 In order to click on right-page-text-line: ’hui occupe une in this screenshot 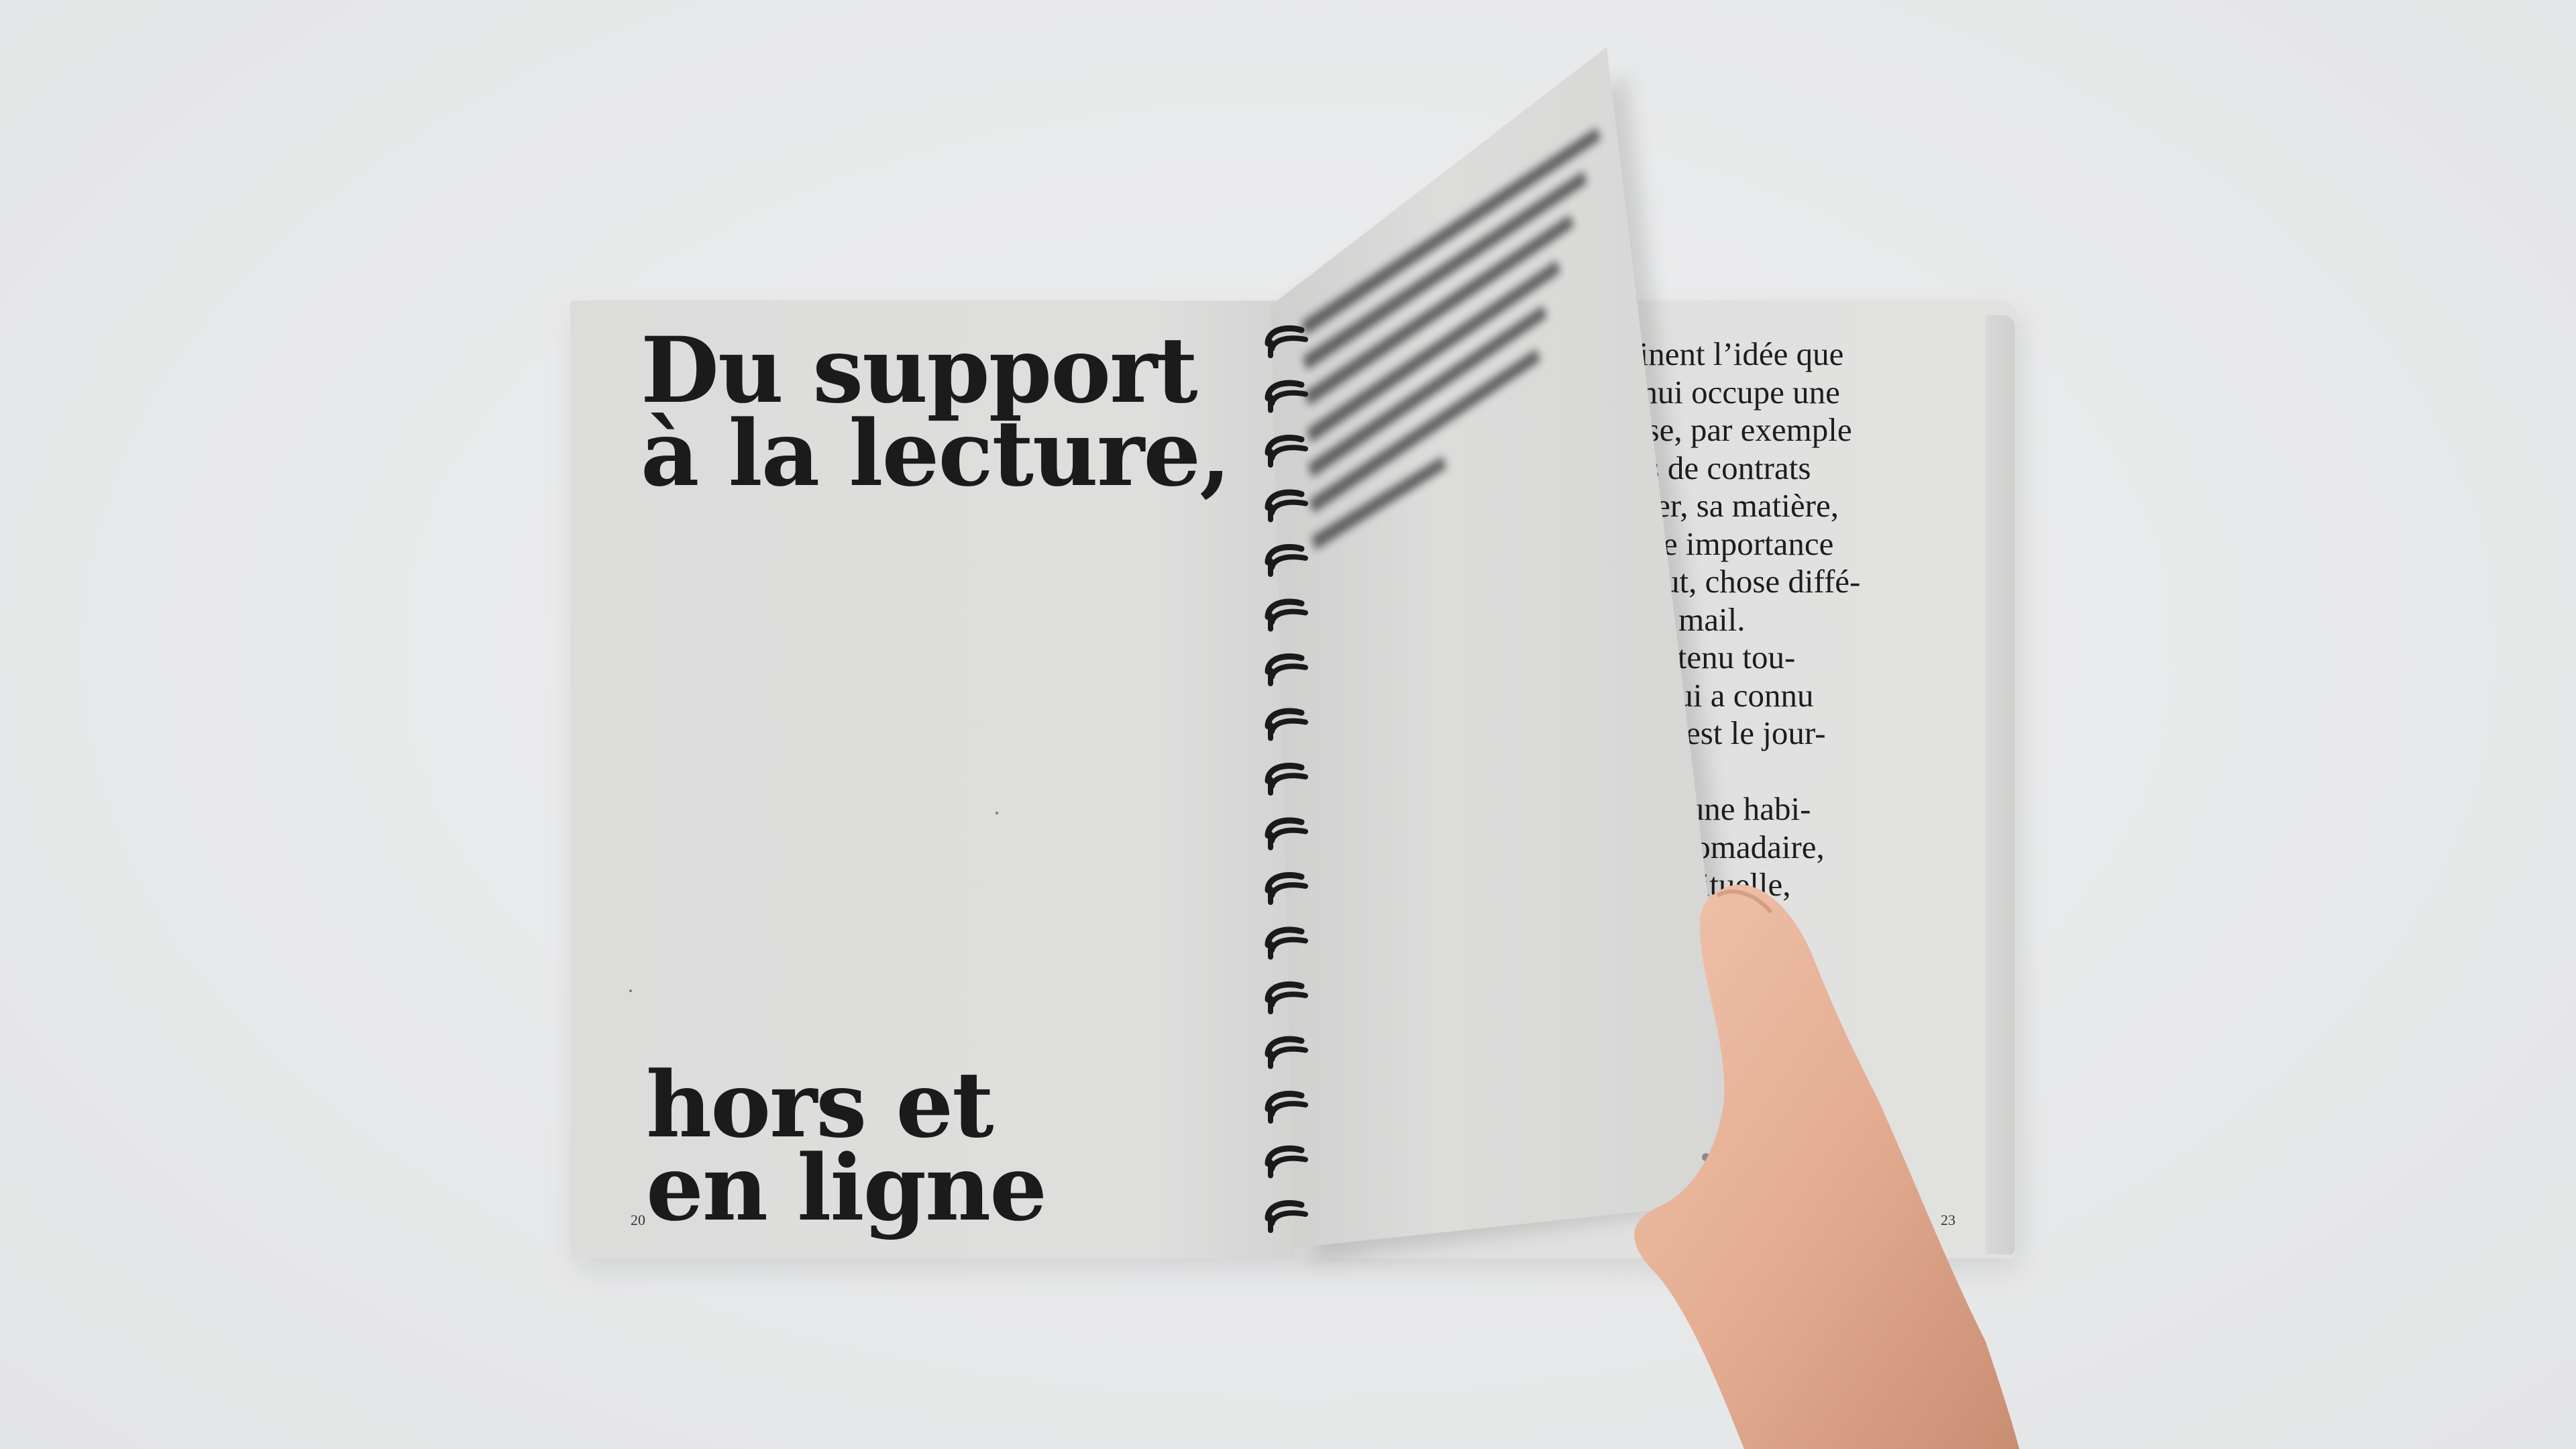, I will do `click(1735, 392)`.